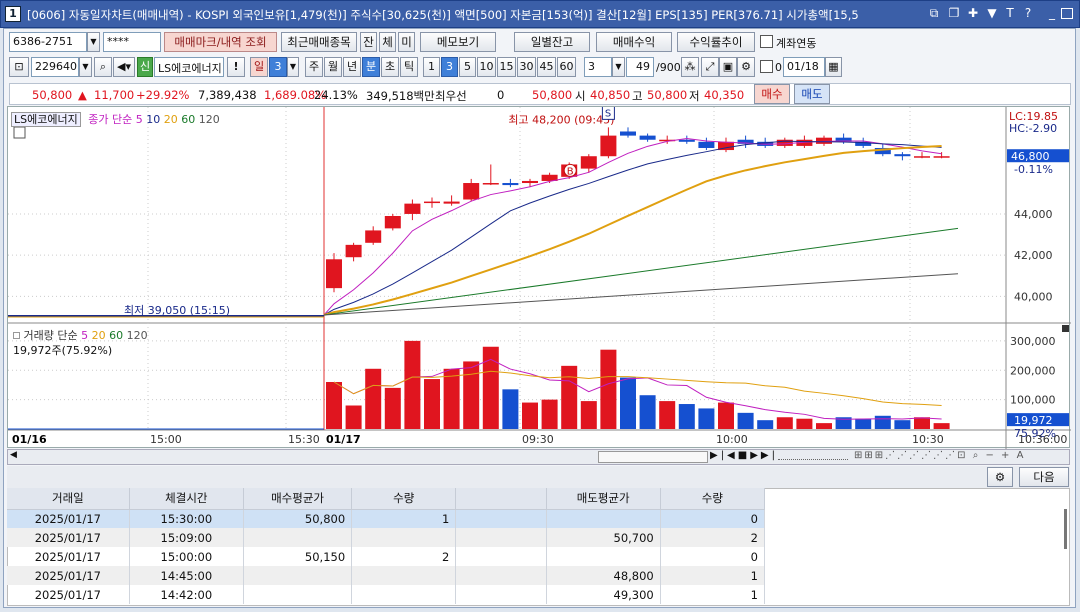 This screenshot has width=1080, height=612. I want to click on fit-icon: ▼, so click(992, 13).